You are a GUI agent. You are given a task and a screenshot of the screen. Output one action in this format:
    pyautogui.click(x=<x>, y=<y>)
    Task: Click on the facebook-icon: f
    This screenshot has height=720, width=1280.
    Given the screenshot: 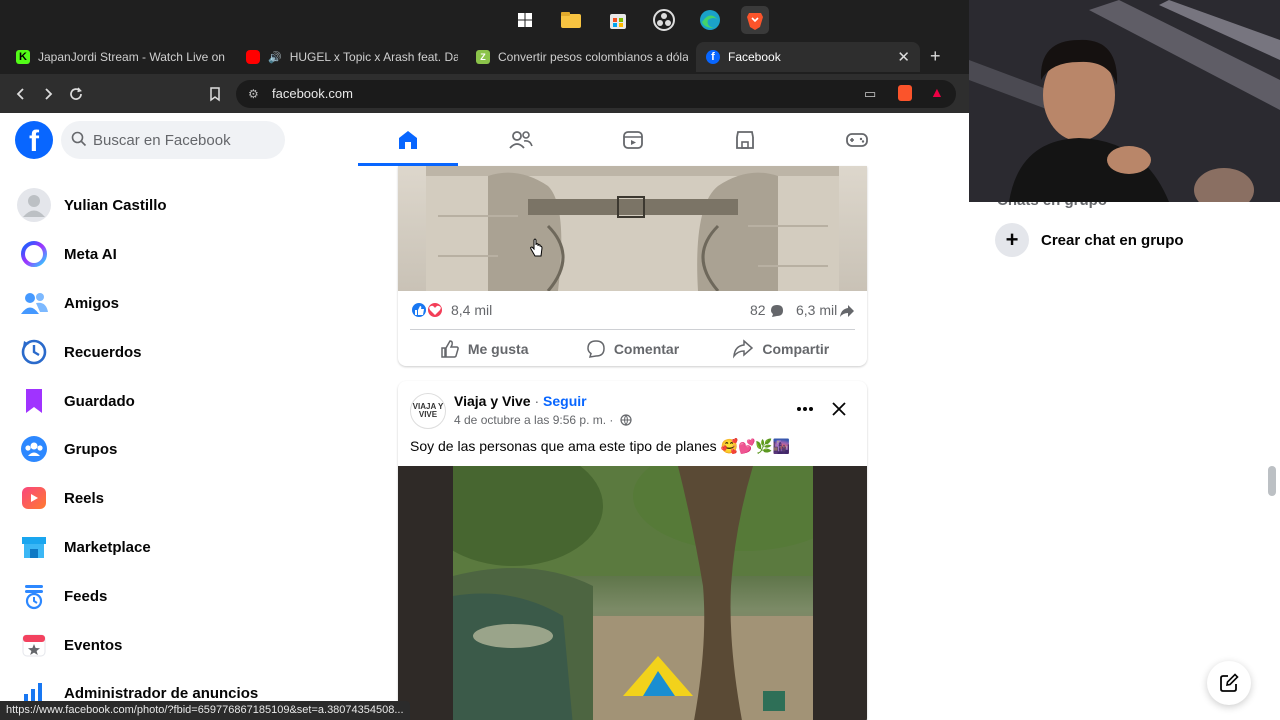 What is the action you would take?
    pyautogui.click(x=713, y=57)
    